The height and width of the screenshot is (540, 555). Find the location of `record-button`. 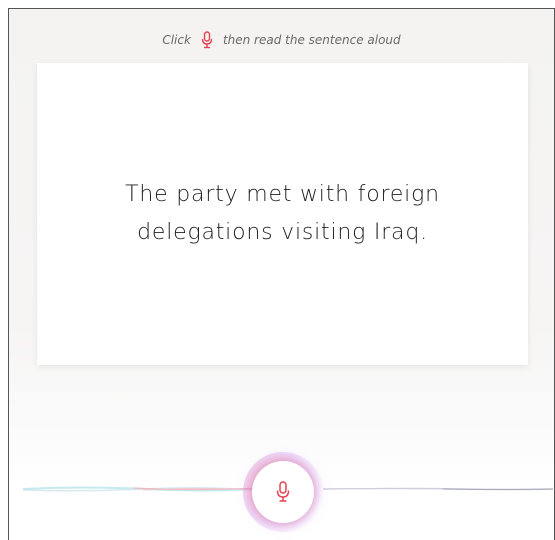

record-button is located at coordinates (283, 492).